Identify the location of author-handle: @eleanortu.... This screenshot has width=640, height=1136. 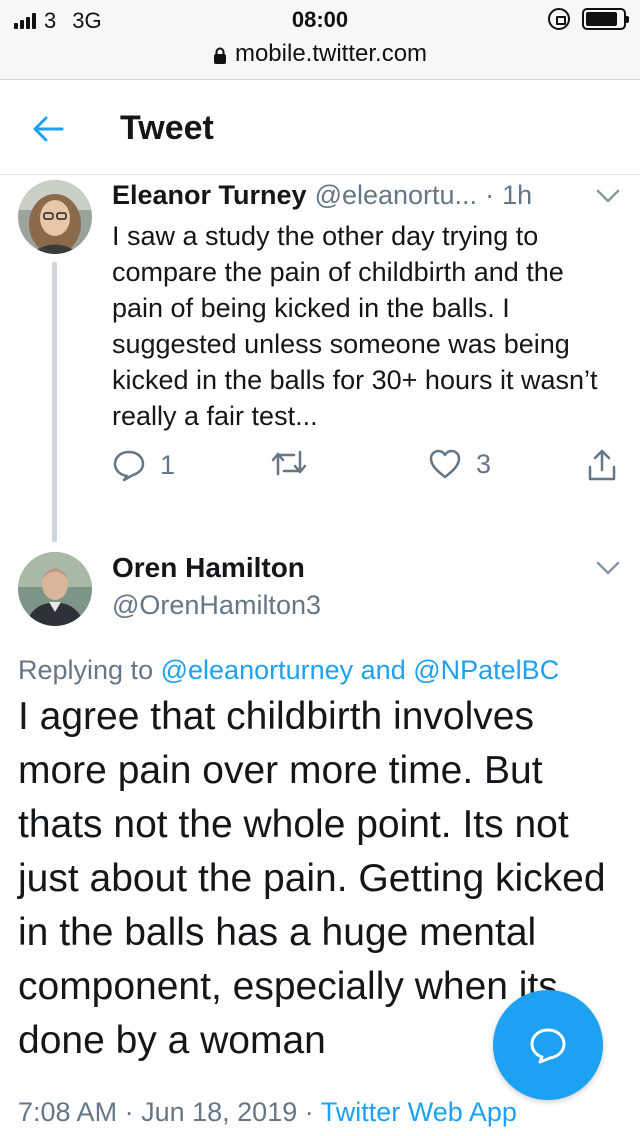
(396, 195).